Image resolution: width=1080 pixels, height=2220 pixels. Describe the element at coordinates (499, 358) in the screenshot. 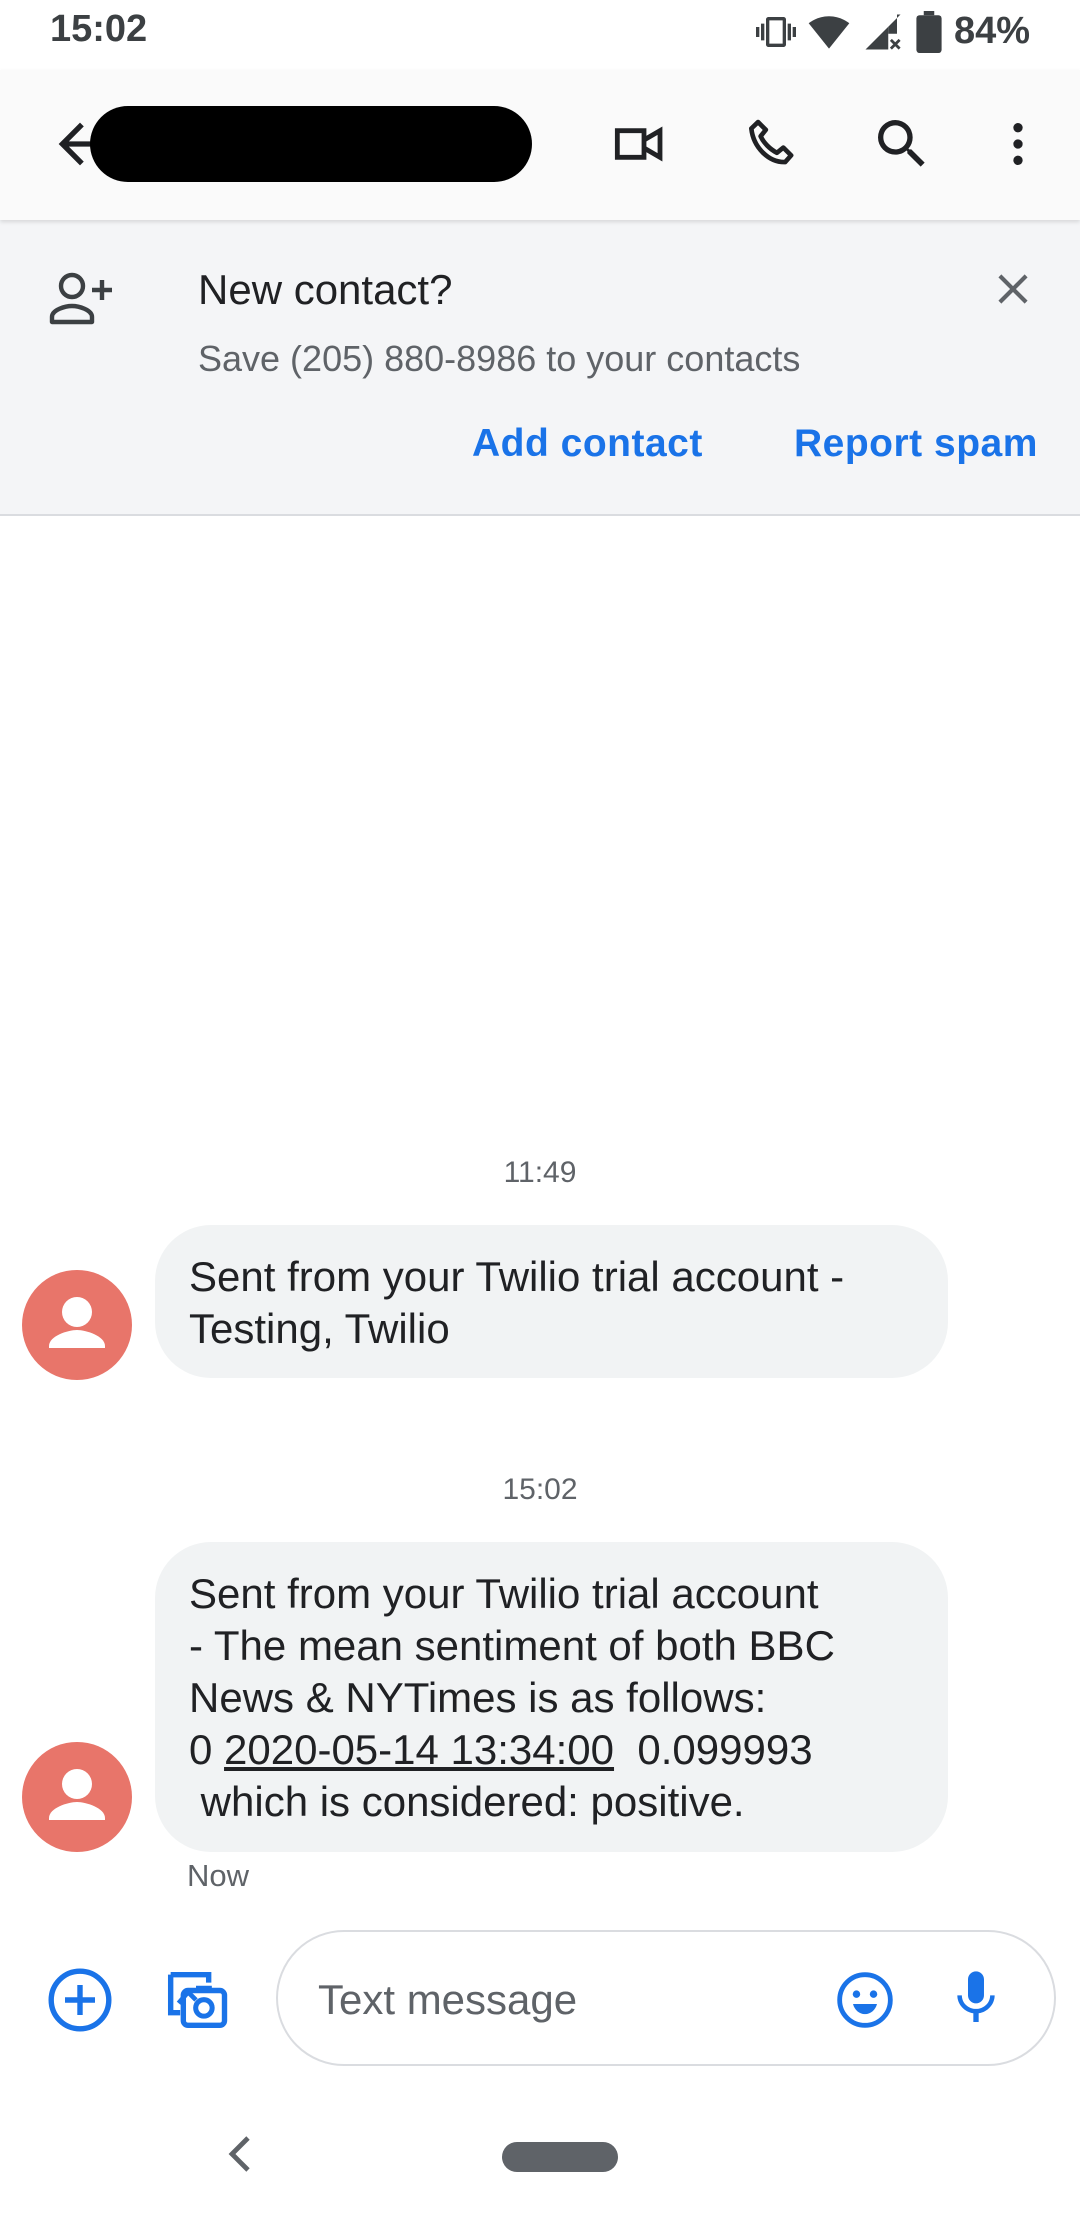

I see `banner-subtitle: Save (205) 880-8986 to your contacts` at that location.